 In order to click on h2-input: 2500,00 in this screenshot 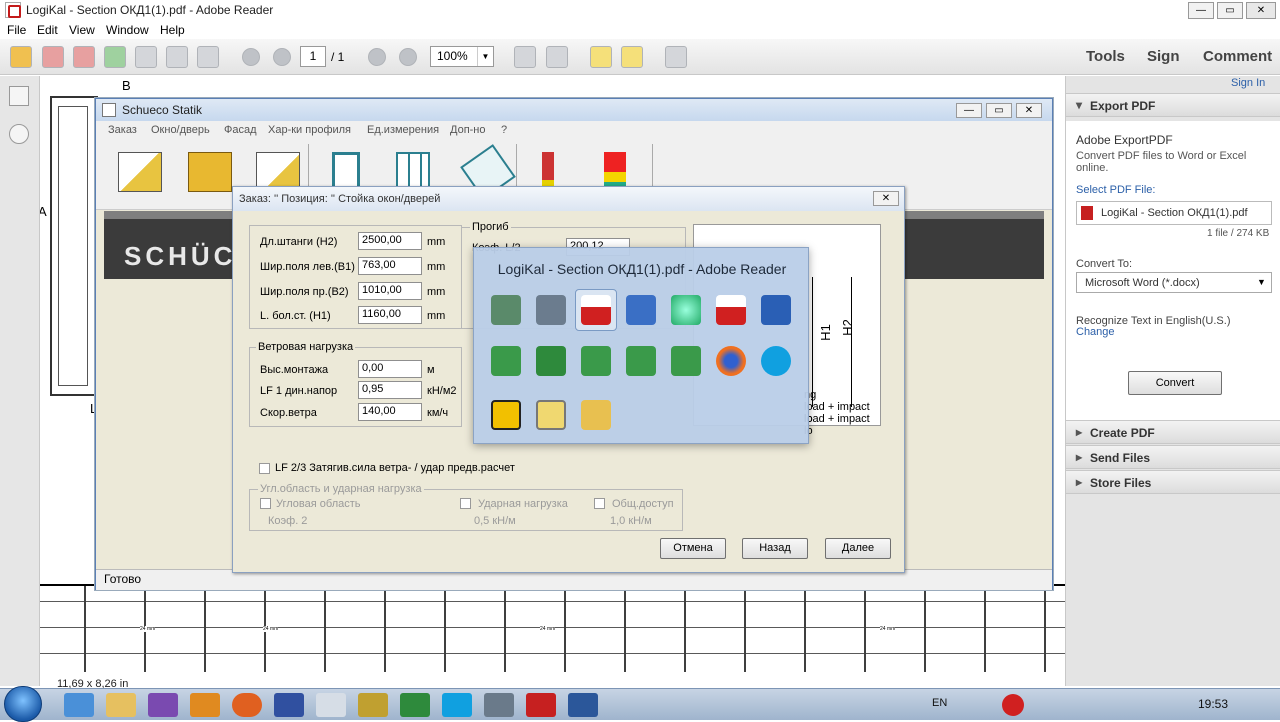, I will do `click(390, 241)`.